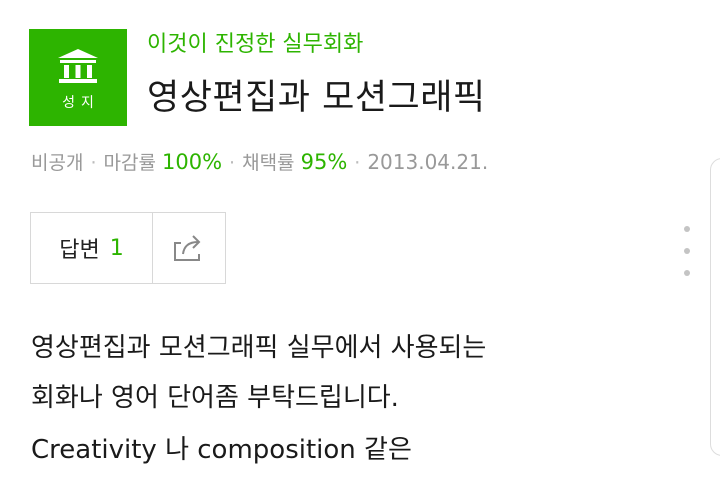 The width and height of the screenshot is (720, 492). Describe the element at coordinates (215, 398) in the screenshot. I see `question-body-line: 회화나 영어 단어좀 부탁드립니다.` at that location.